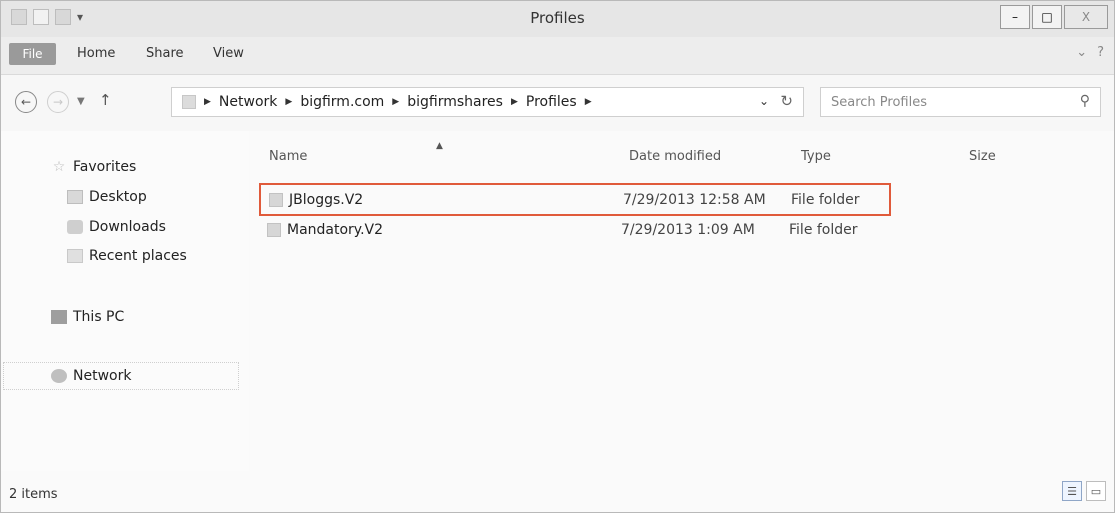 This screenshot has width=1115, height=513. Describe the element at coordinates (1047, 17) in the screenshot. I see `maximize-button: □` at that location.